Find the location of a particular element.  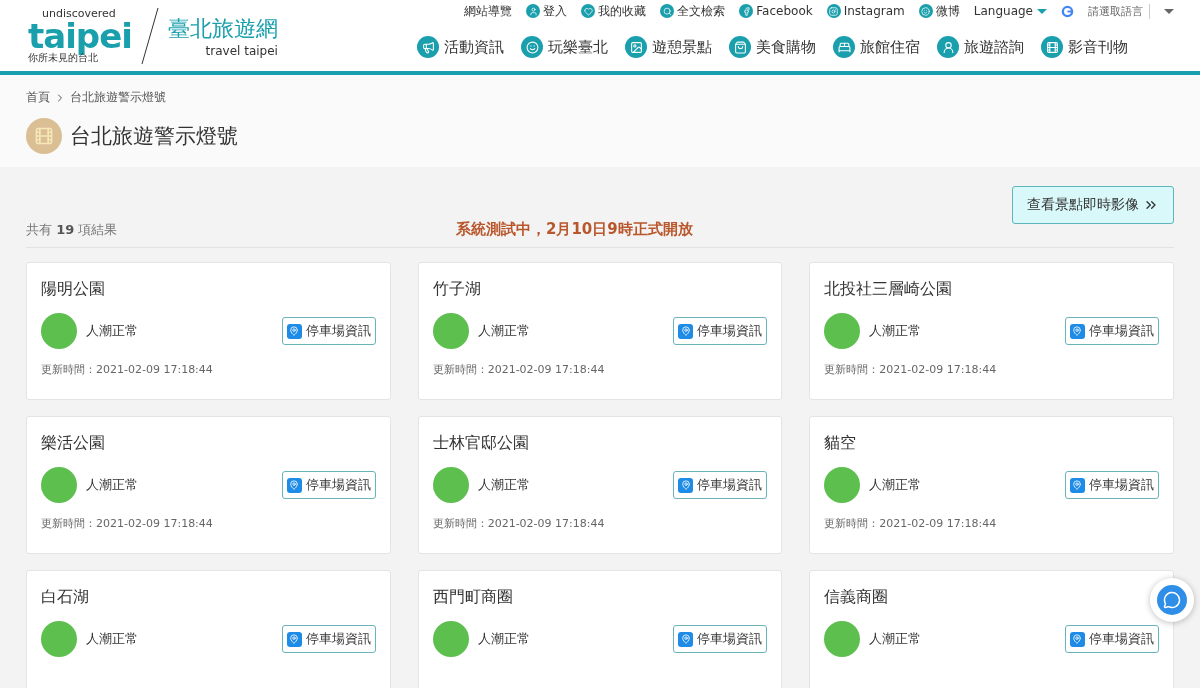

nav-item: 旅館住宿 is located at coordinates (876, 47).